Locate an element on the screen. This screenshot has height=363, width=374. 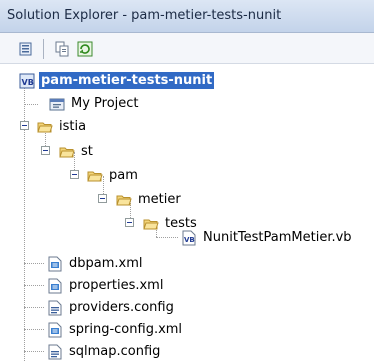
tree-item-my-project: My Project is located at coordinates (94, 103).